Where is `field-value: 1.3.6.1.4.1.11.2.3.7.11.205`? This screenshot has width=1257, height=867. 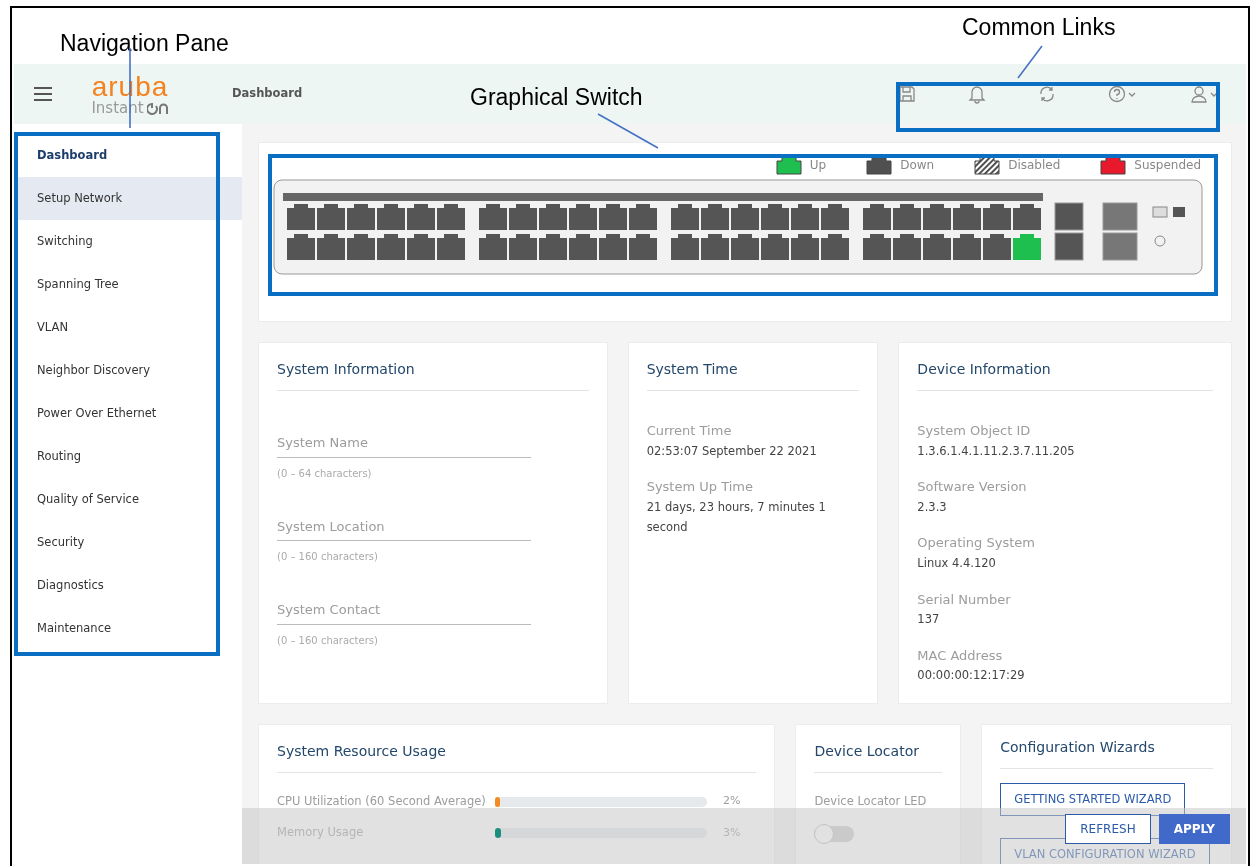 field-value: 1.3.6.1.4.1.11.2.3.7.11.205 is located at coordinates (996, 451).